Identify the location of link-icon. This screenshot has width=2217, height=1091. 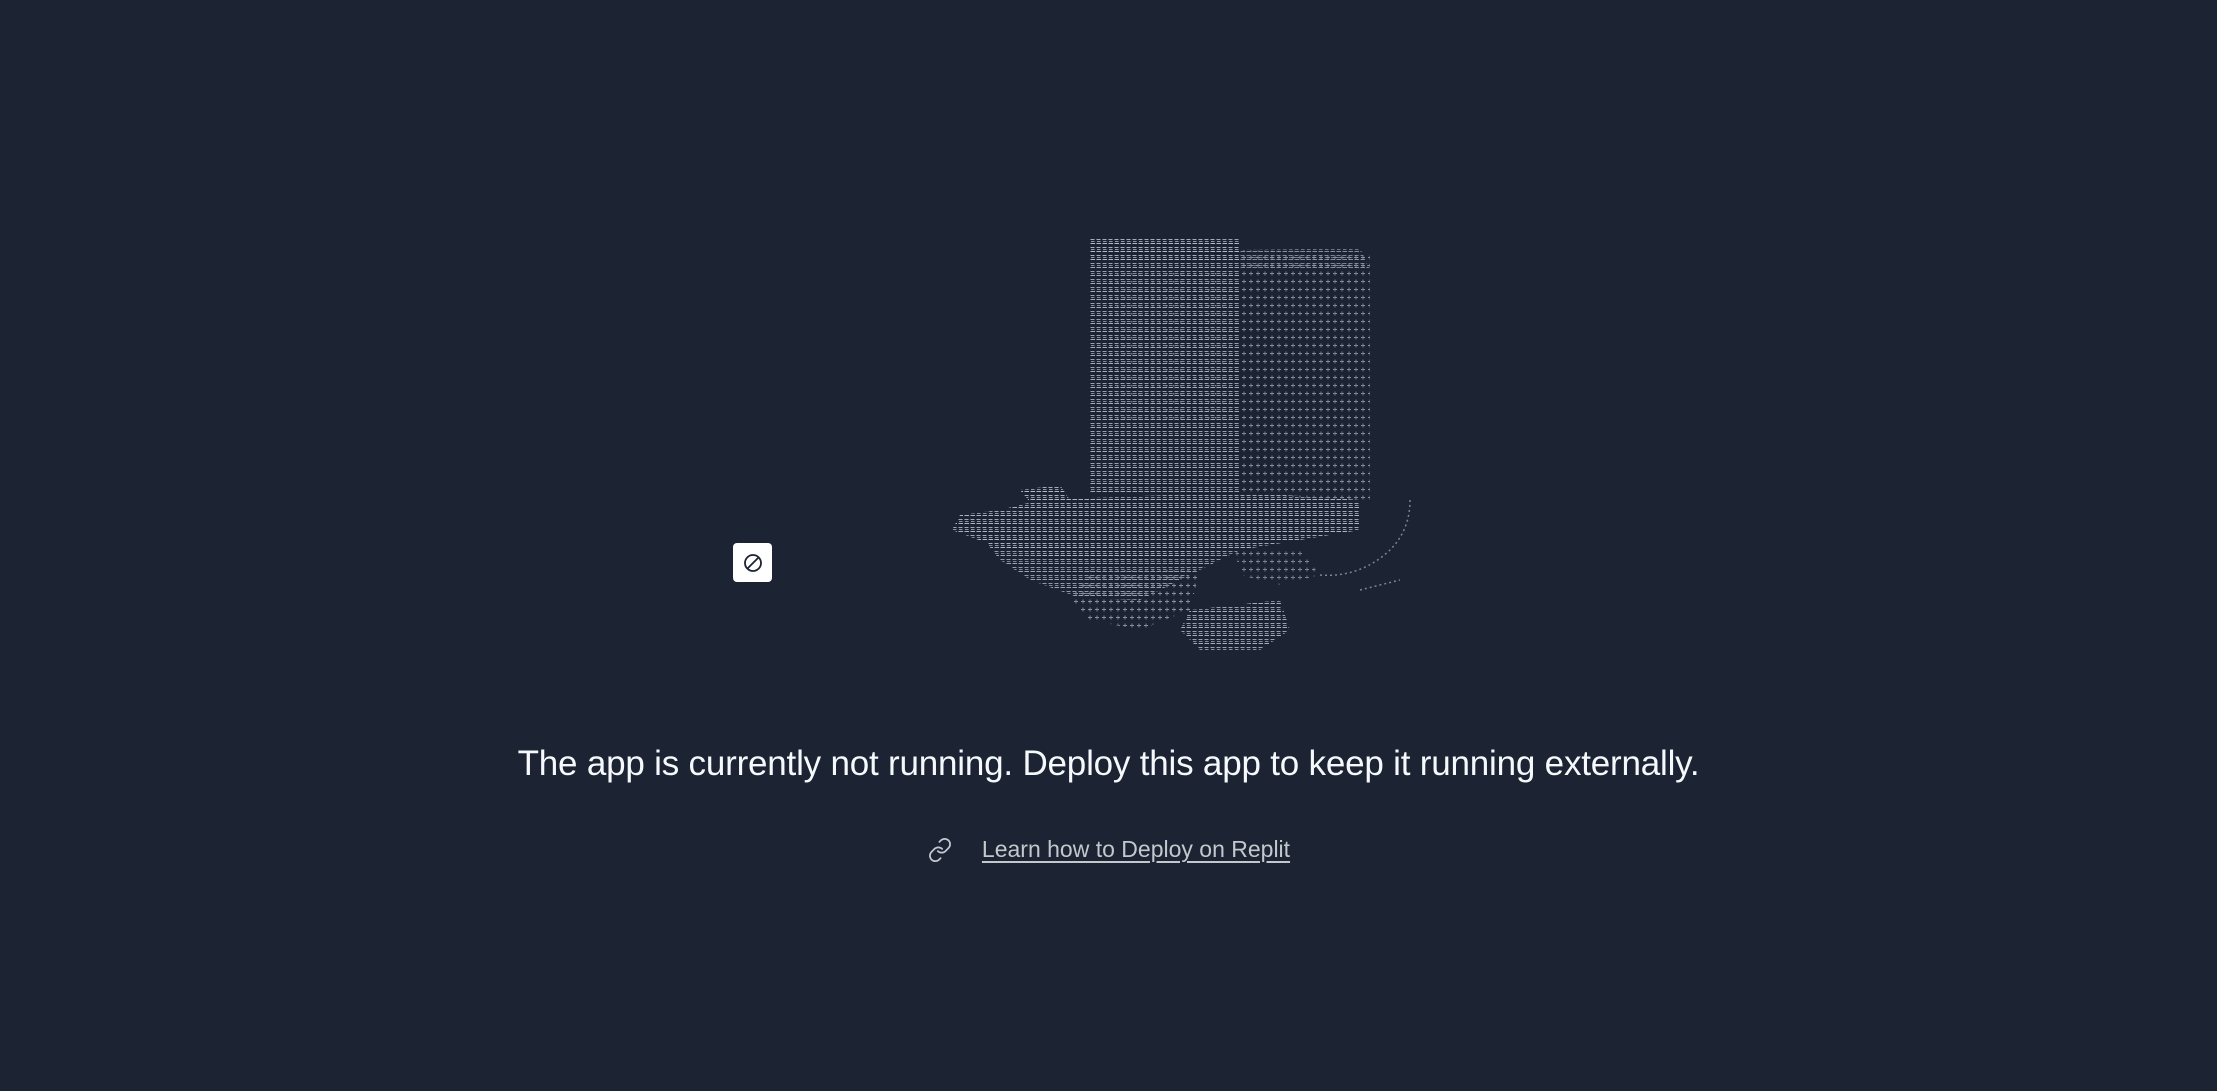
(940, 850).